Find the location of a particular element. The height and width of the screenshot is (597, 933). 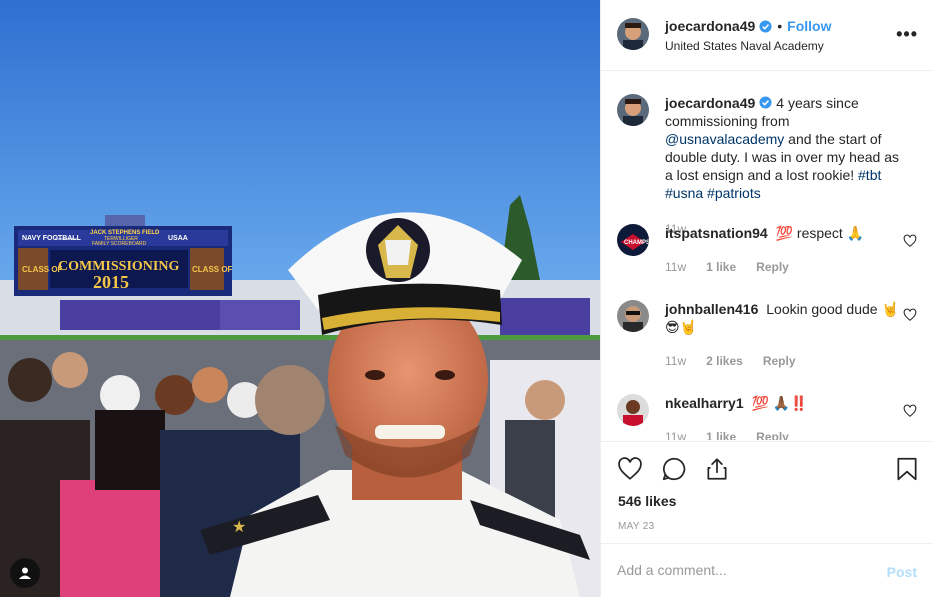

more-options-button: ••• is located at coordinates (907, 34).